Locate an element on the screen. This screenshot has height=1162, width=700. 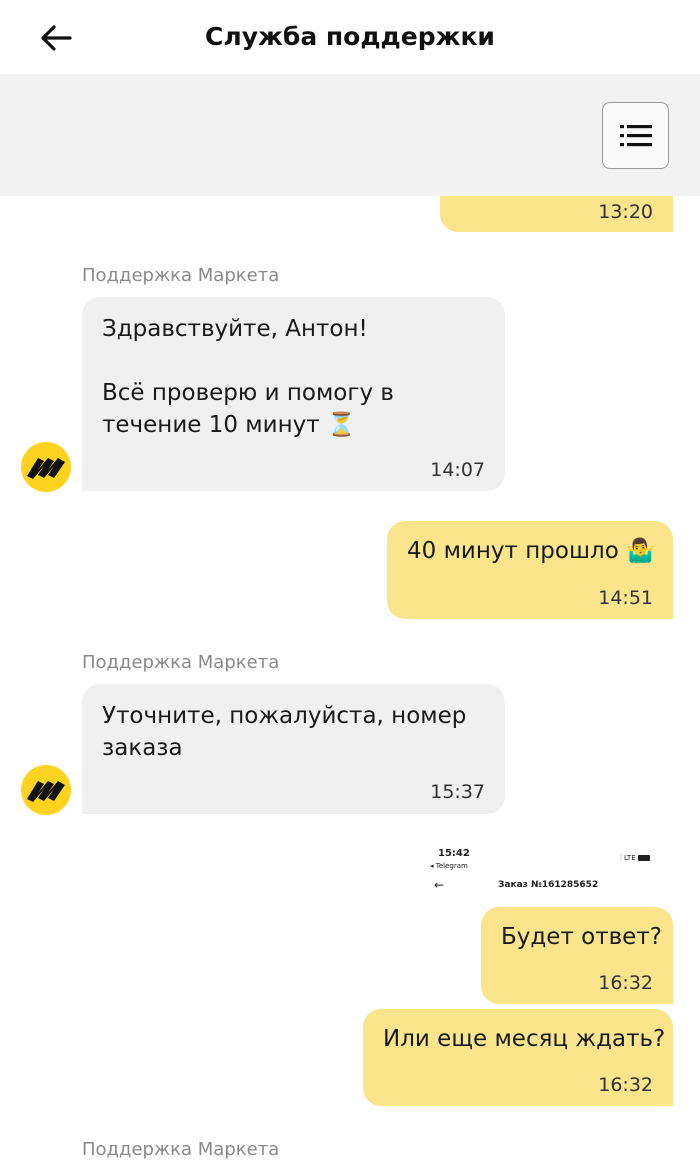
battery-icon is located at coordinates (643, 858).